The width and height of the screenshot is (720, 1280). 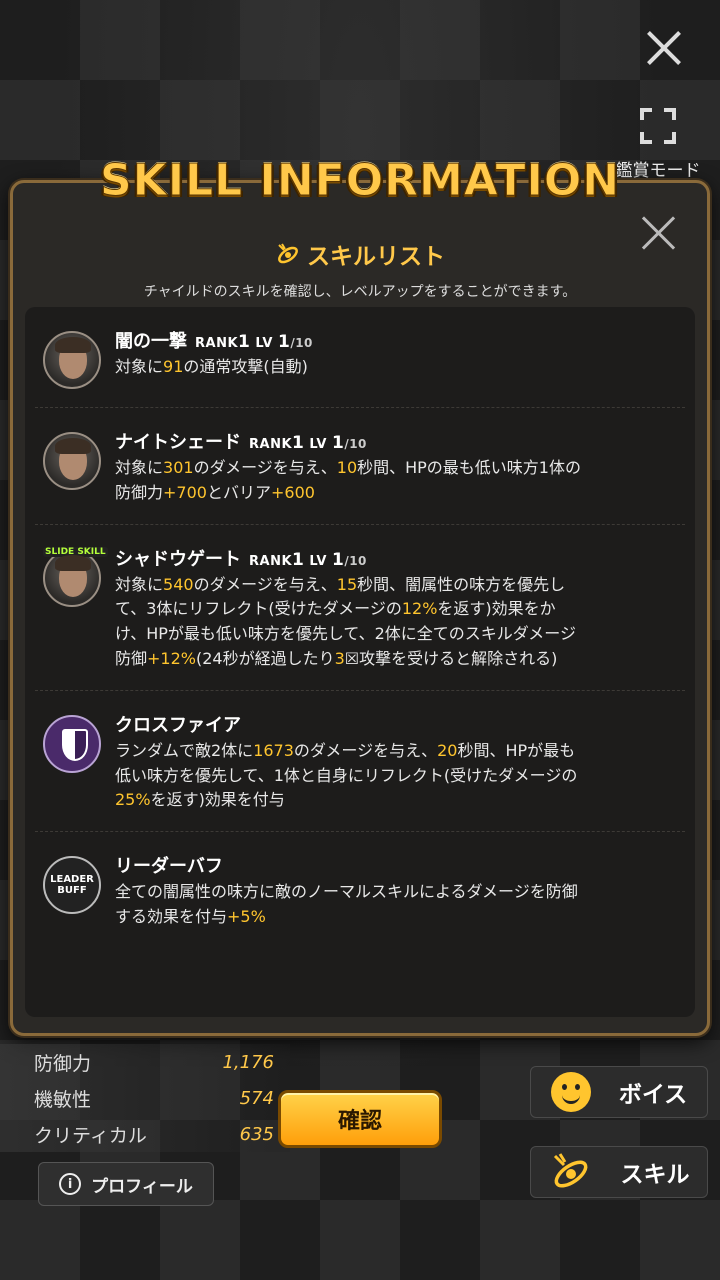 I want to click on slide-skill-badge: SLIDE SKILL, so click(x=75, y=551).